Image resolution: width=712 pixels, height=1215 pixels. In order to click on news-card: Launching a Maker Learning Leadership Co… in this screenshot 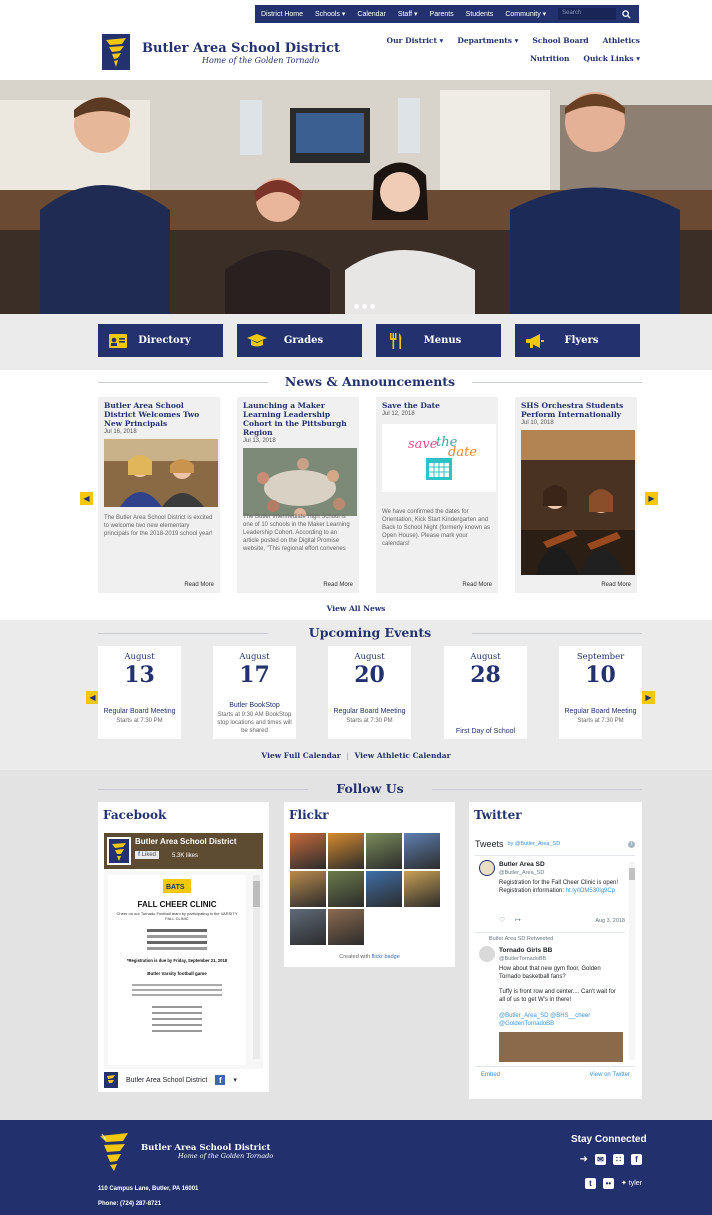, I will do `click(298, 495)`.